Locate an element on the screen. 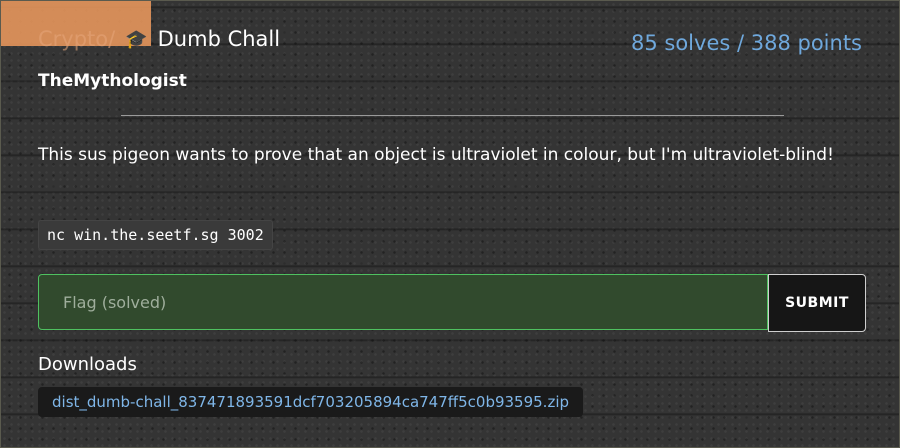 The image size is (900, 448). challenge-category: Crypto/ is located at coordinates (77, 39).